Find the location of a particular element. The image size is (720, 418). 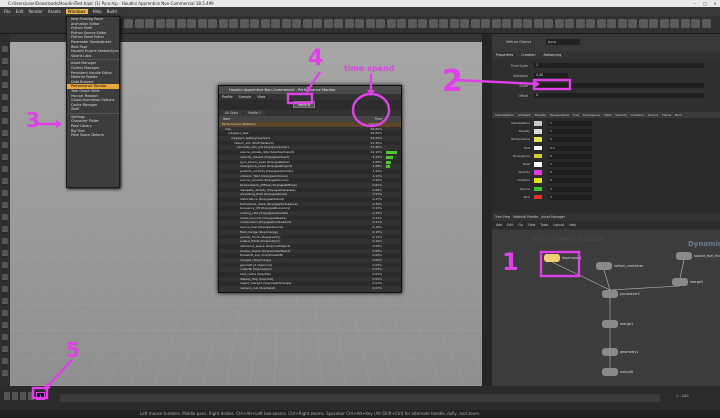

menu-edit: Edit is located at coordinates (20, 11).